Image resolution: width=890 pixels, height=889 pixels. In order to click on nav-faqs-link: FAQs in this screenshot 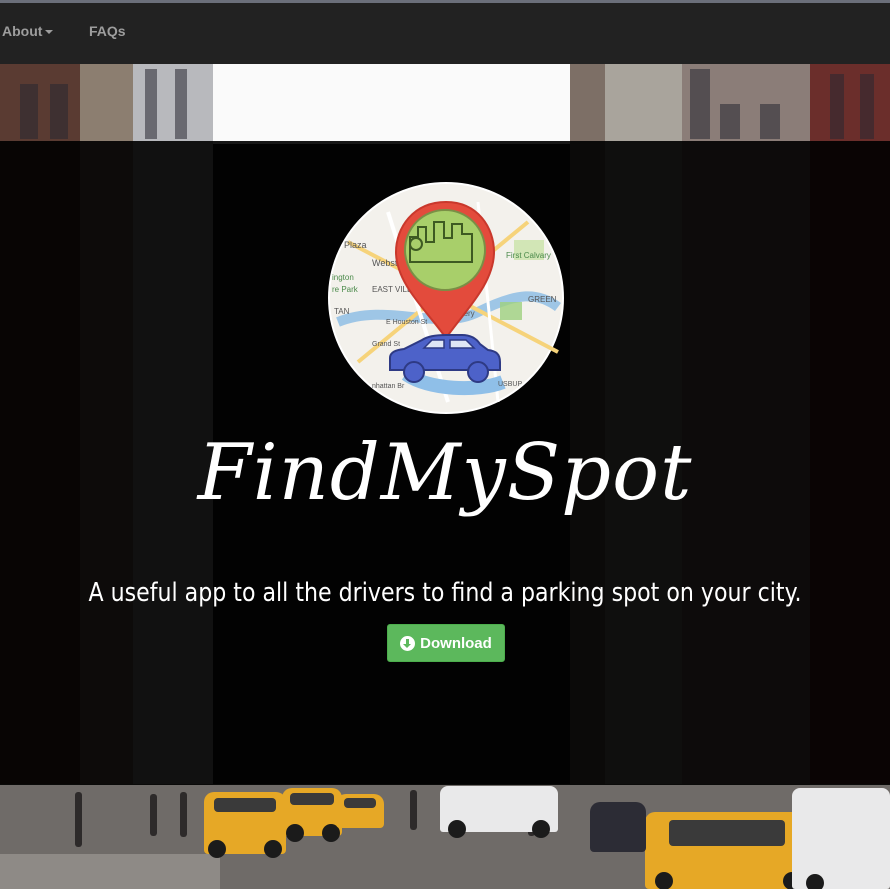, I will do `click(107, 31)`.